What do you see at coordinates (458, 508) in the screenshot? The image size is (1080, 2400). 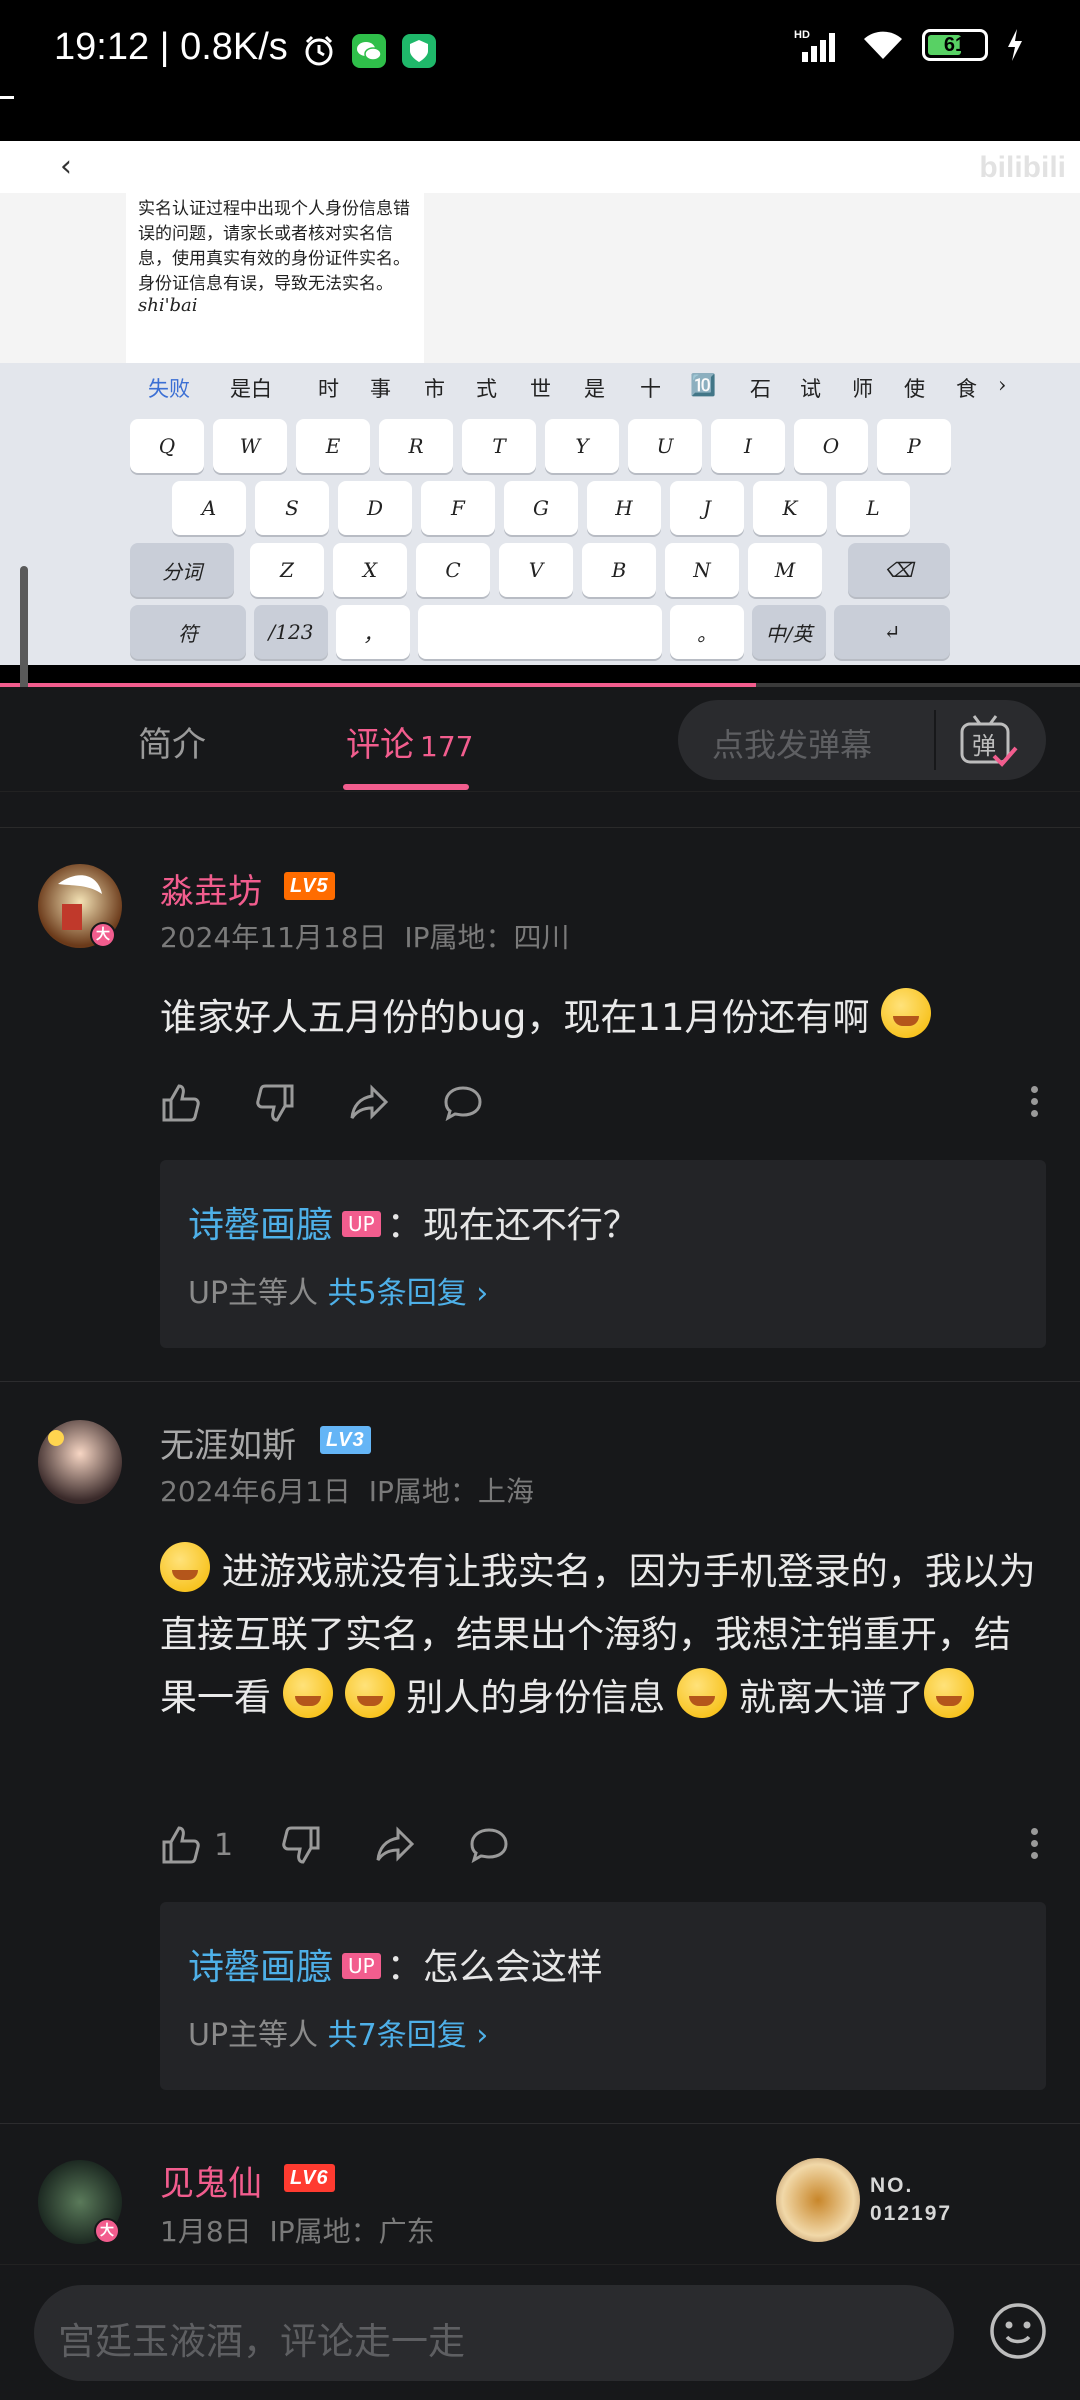 I see `keyboard-key: F` at bounding box center [458, 508].